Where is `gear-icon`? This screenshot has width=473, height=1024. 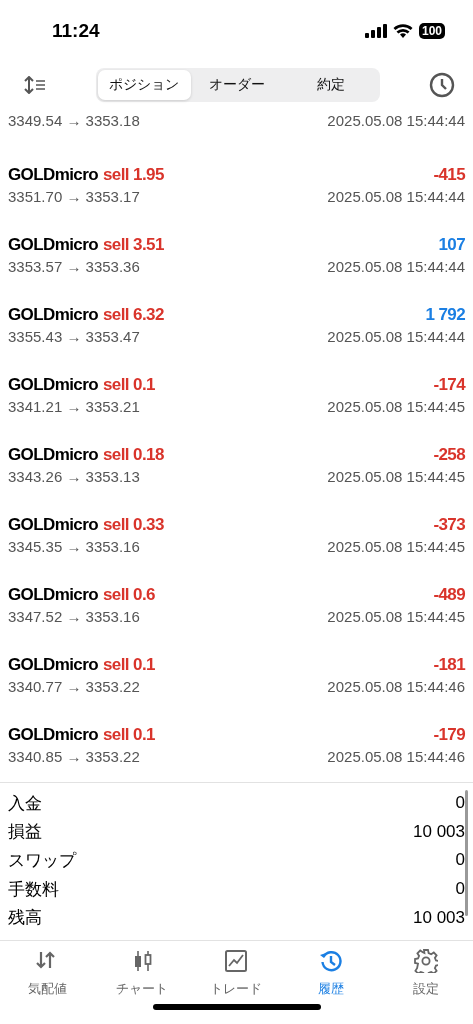 gear-icon is located at coordinates (425, 960).